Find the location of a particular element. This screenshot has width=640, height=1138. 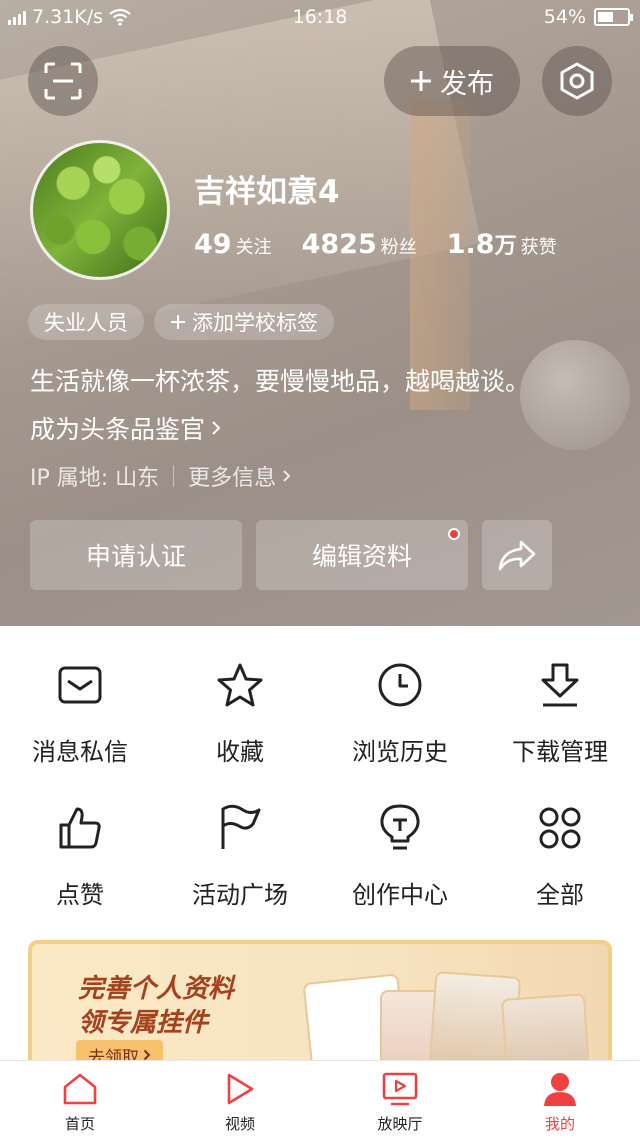

followers-stat: 4825 粉丝 is located at coordinates (359, 244).